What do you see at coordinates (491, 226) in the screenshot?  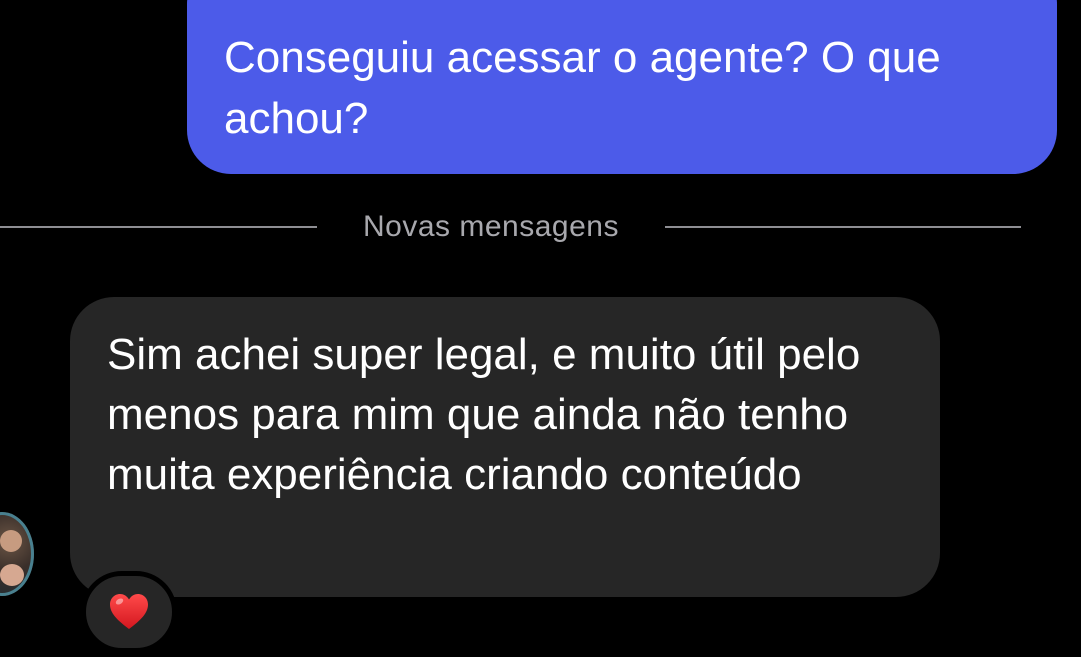 I see `new-messages-label: Novas mensagens` at bounding box center [491, 226].